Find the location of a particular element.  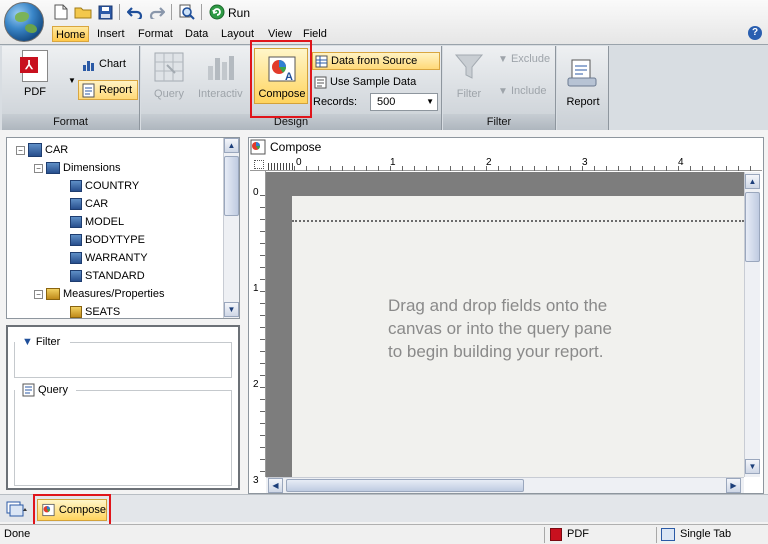

query-grid-icon is located at coordinates (169, 67).